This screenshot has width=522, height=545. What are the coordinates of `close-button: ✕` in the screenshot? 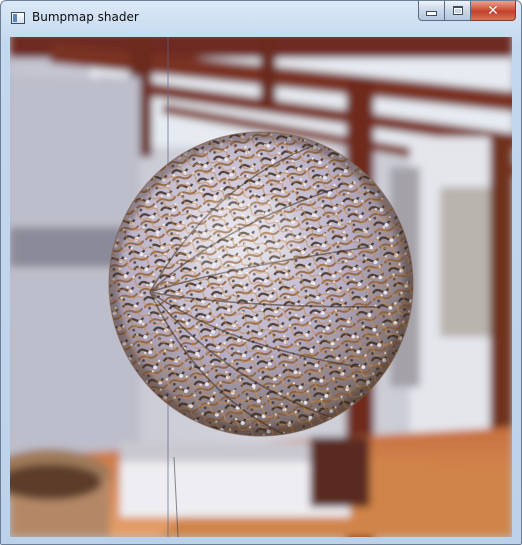 It's located at (493, 11).